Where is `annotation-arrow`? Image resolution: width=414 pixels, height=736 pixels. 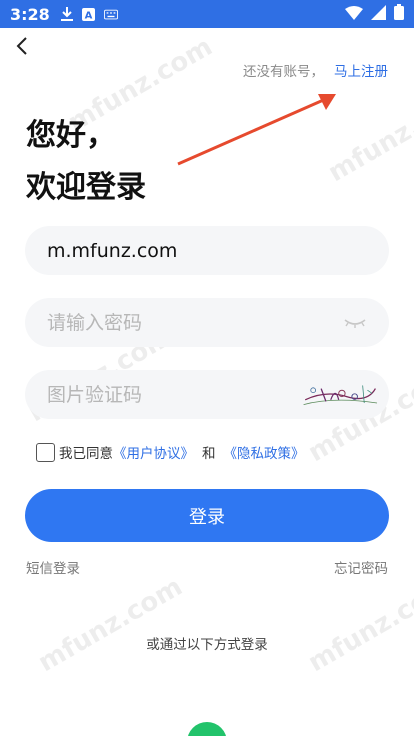
annotation-arrow is located at coordinates (256, 130).